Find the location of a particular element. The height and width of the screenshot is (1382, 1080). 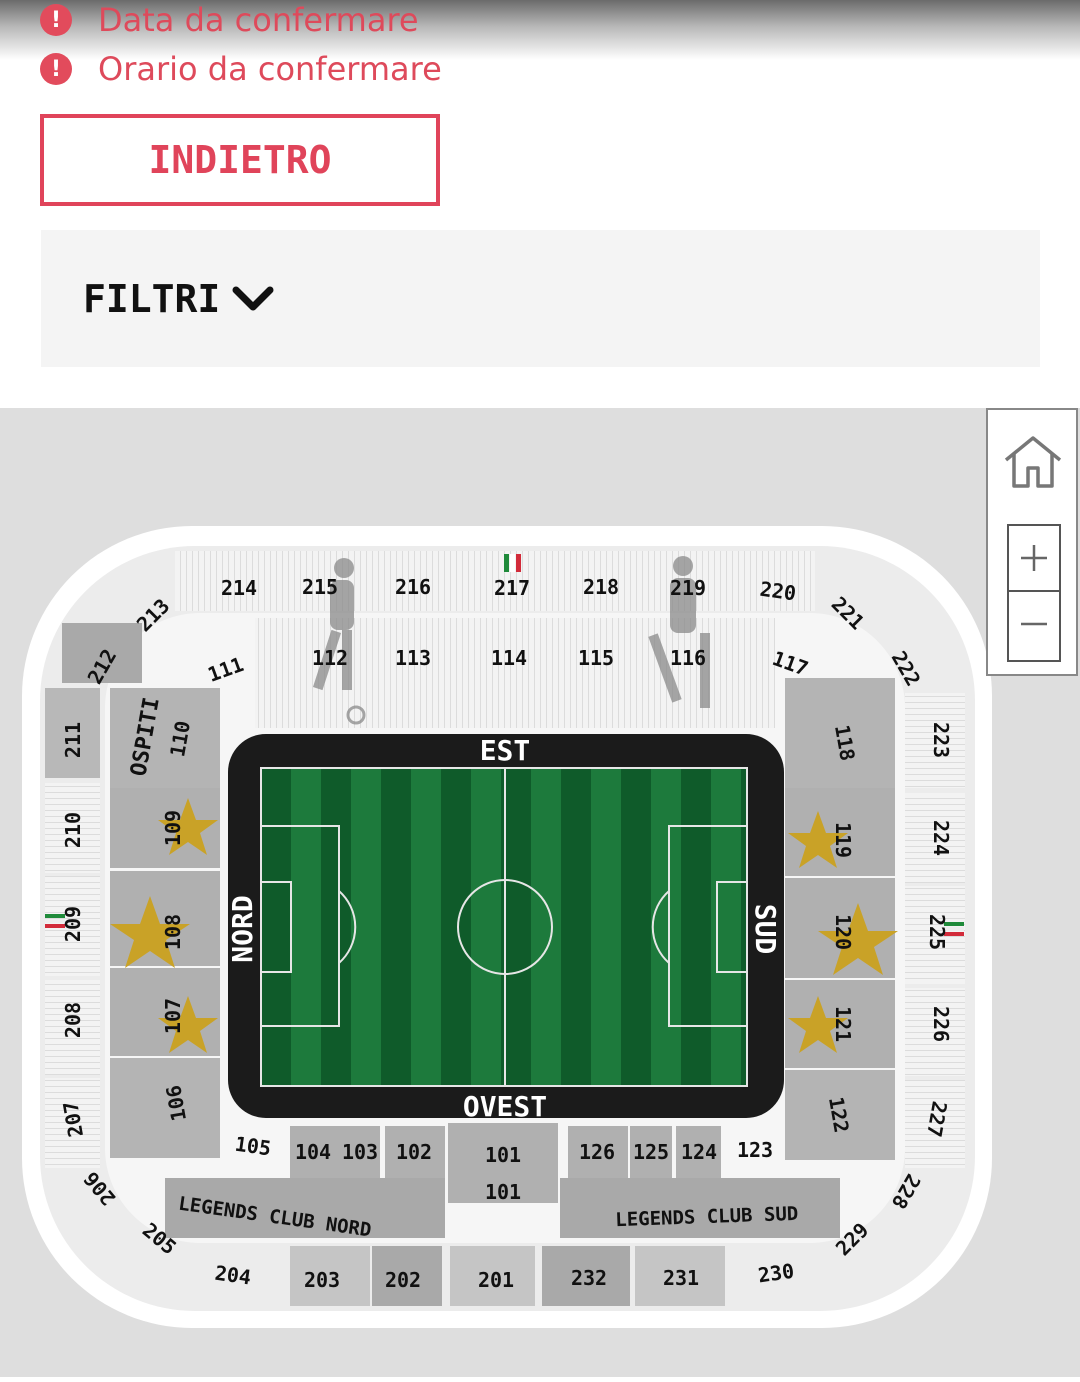

zoom-in-button is located at coordinates (1034, 558).